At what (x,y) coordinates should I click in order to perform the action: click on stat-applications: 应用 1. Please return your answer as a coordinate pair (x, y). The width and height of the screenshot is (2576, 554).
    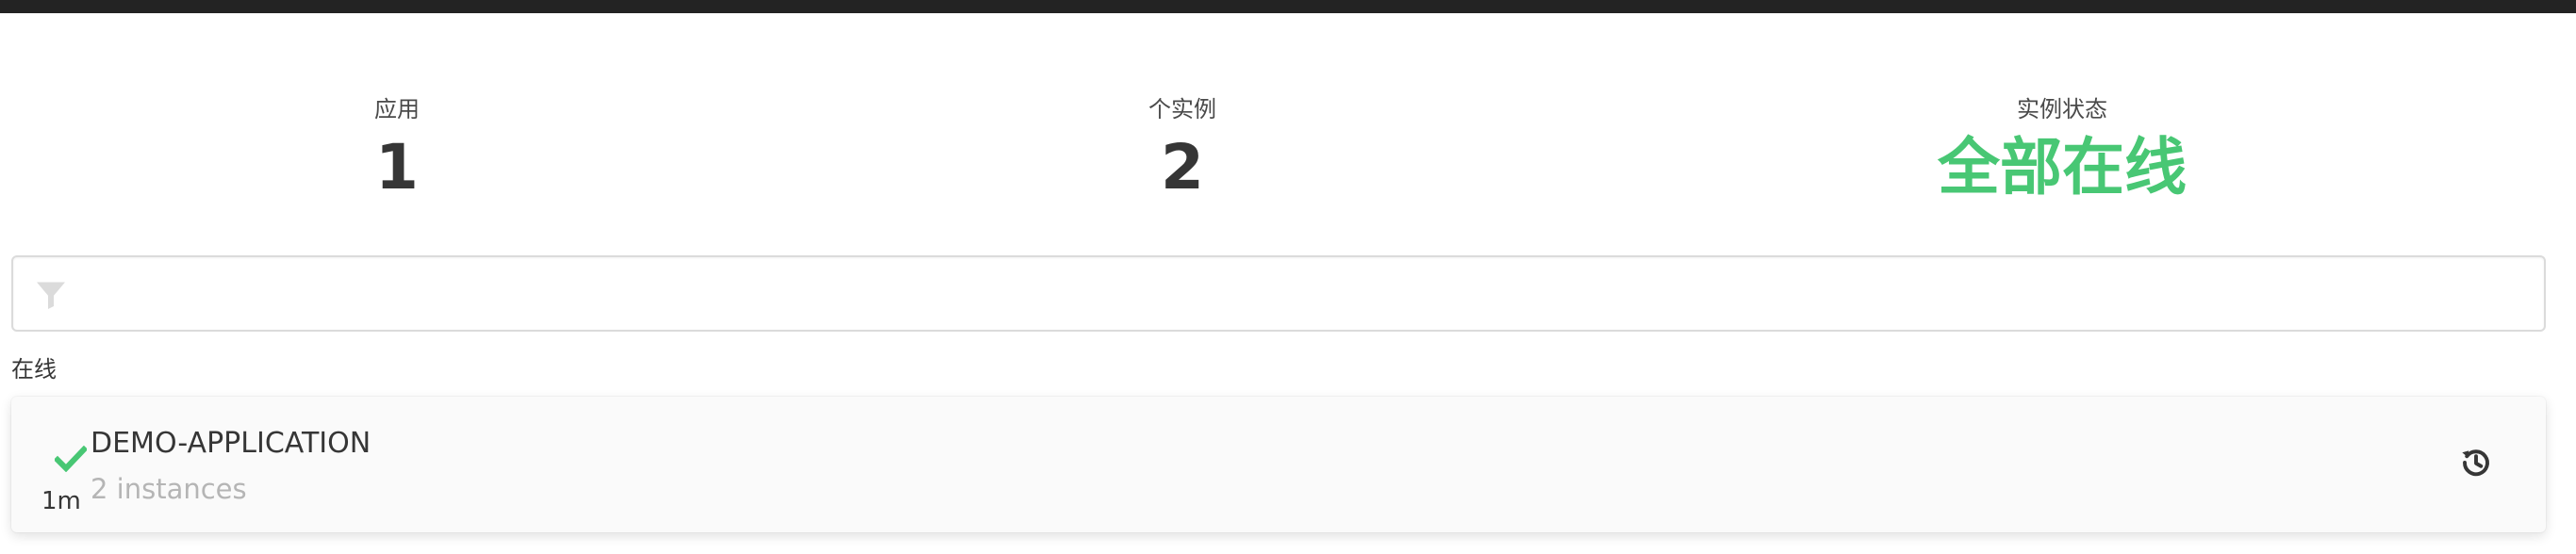
    Looking at the image, I should click on (397, 149).